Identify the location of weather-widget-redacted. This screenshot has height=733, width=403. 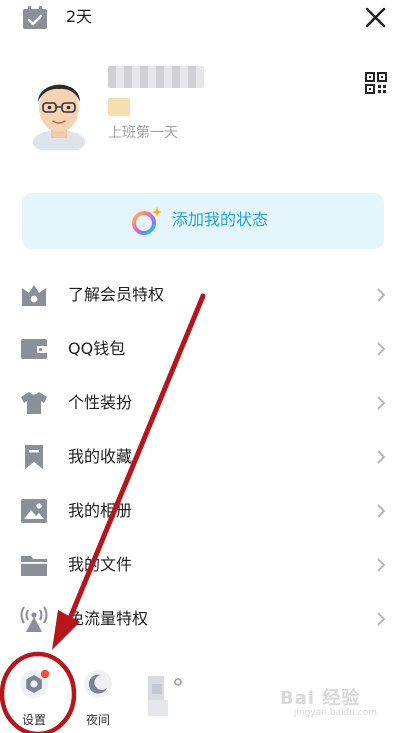
(166, 696).